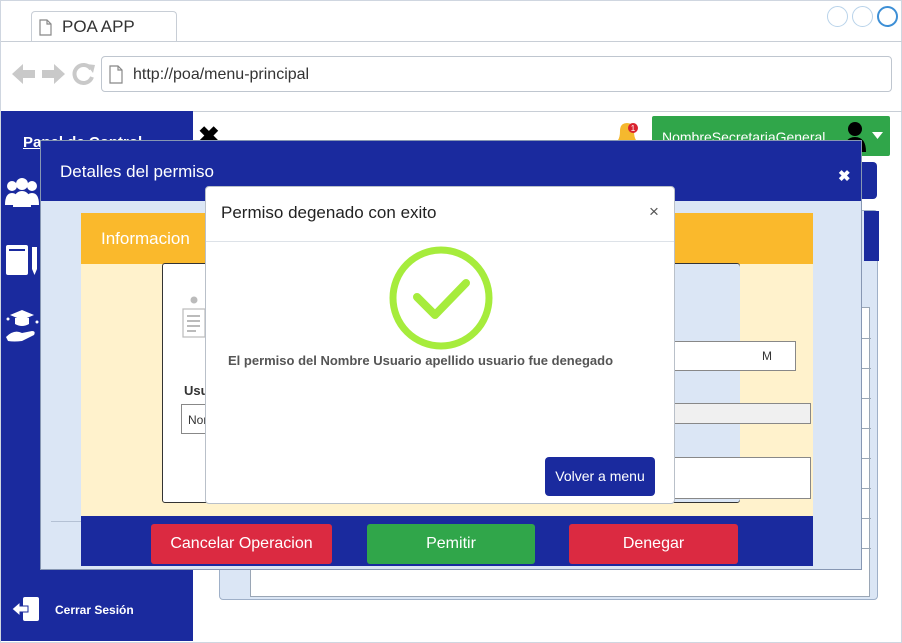 This screenshot has height=643, width=902. What do you see at coordinates (844, 176) in the screenshot?
I see `details-close-icon: ✖` at bounding box center [844, 176].